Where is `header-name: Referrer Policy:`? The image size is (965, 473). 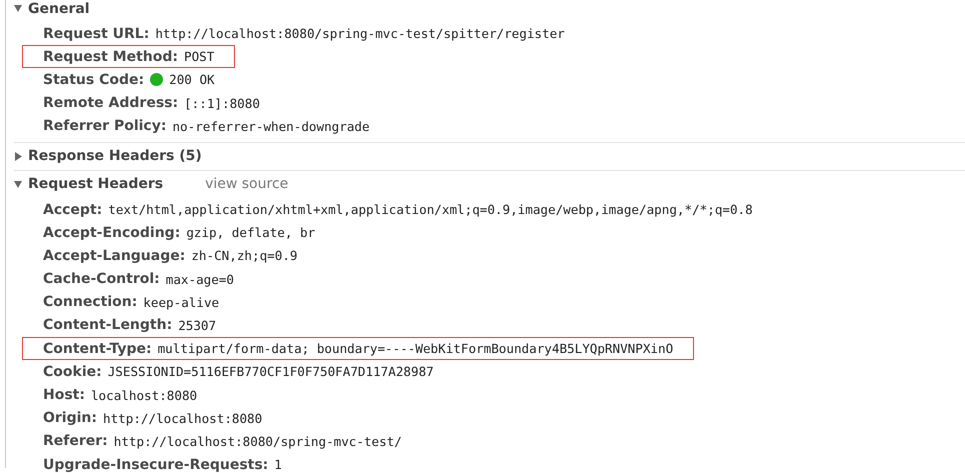
header-name: Referrer Policy: is located at coordinates (104, 126).